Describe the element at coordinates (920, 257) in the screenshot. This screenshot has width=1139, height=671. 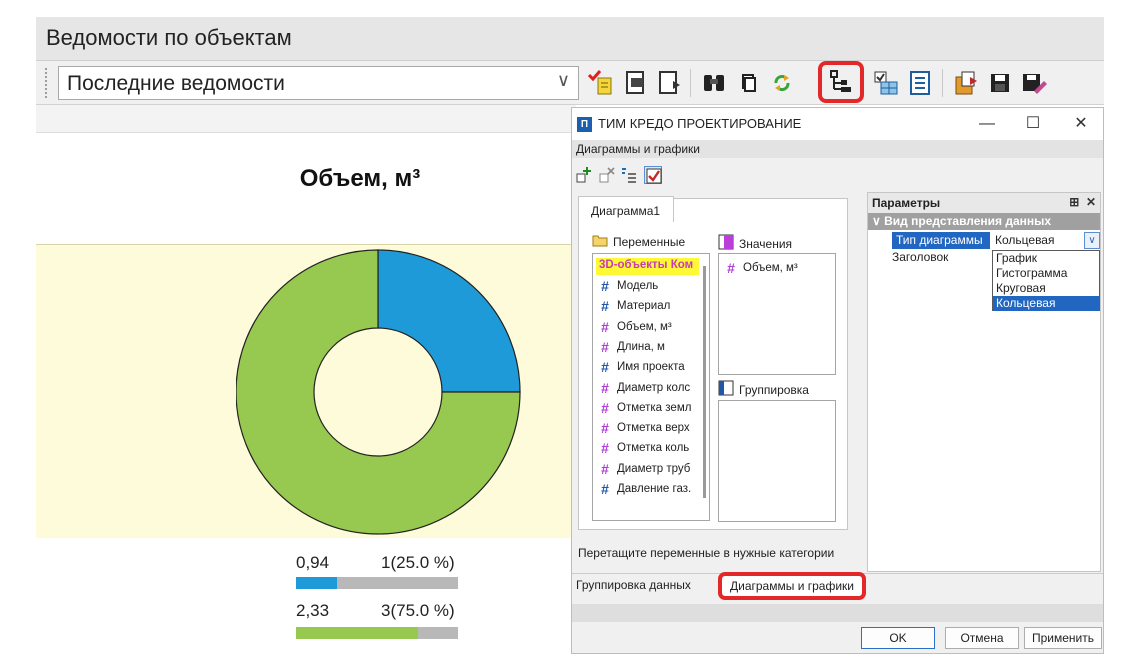
I see `property-title-name: Заголовок` at that location.